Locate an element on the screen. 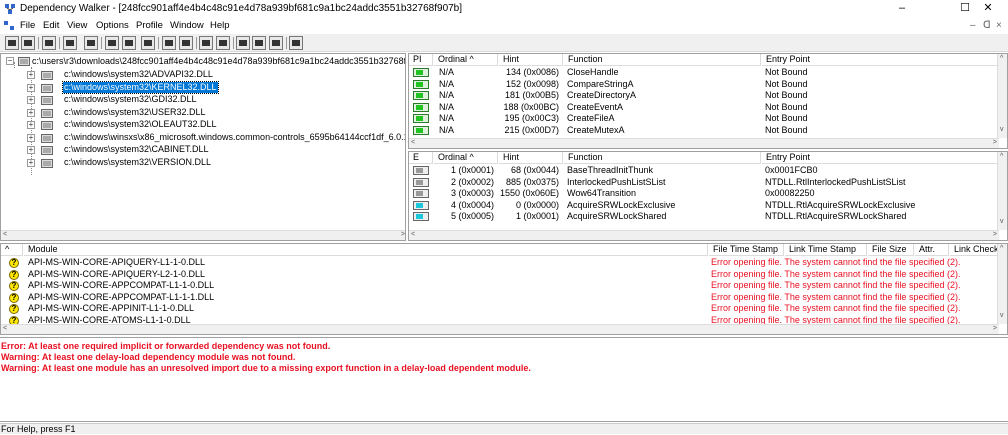 The image size is (1008, 435). tree-item: + c:\windows\system32\USER32.DLL is located at coordinates (203, 113).